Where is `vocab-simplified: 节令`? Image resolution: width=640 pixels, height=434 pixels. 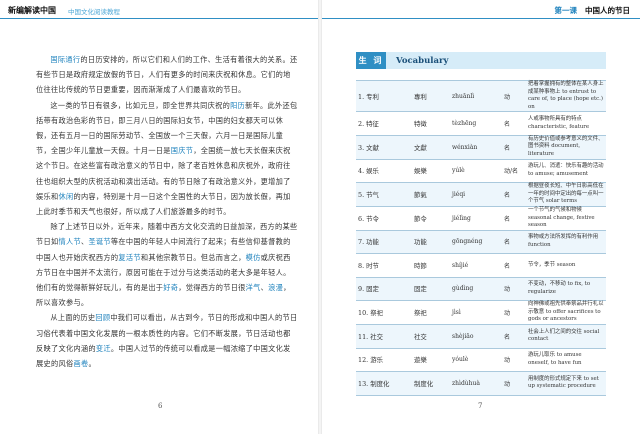
vocab-simplified: 节令 is located at coordinates (372, 218).